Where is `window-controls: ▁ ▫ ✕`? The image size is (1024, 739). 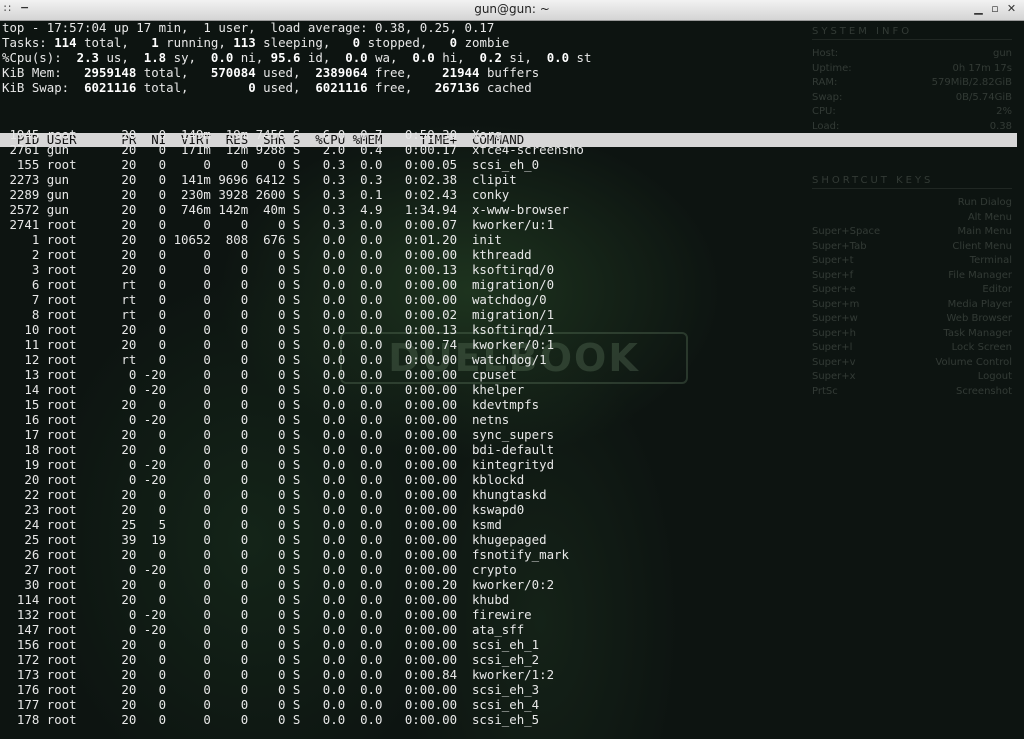
window-controls: ▁ ▫ ✕ is located at coordinates (995, 8).